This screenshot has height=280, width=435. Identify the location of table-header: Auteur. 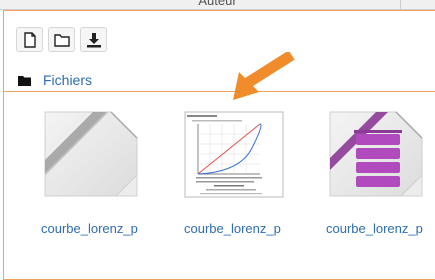
(217, 5).